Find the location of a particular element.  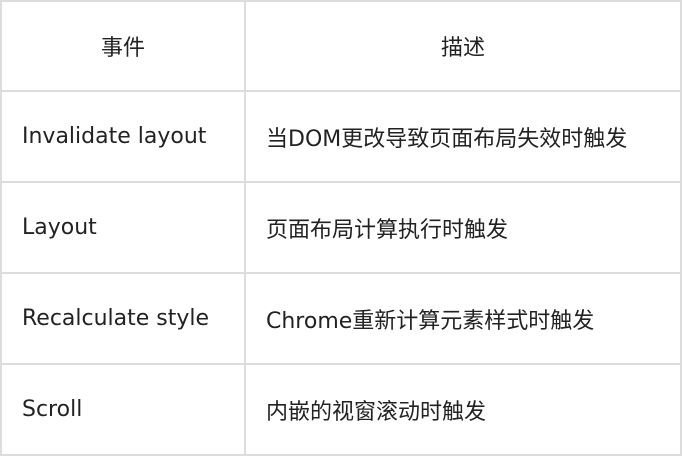

description-cell: 当DOM更改导致页面布局失效时触发 is located at coordinates (463, 136).